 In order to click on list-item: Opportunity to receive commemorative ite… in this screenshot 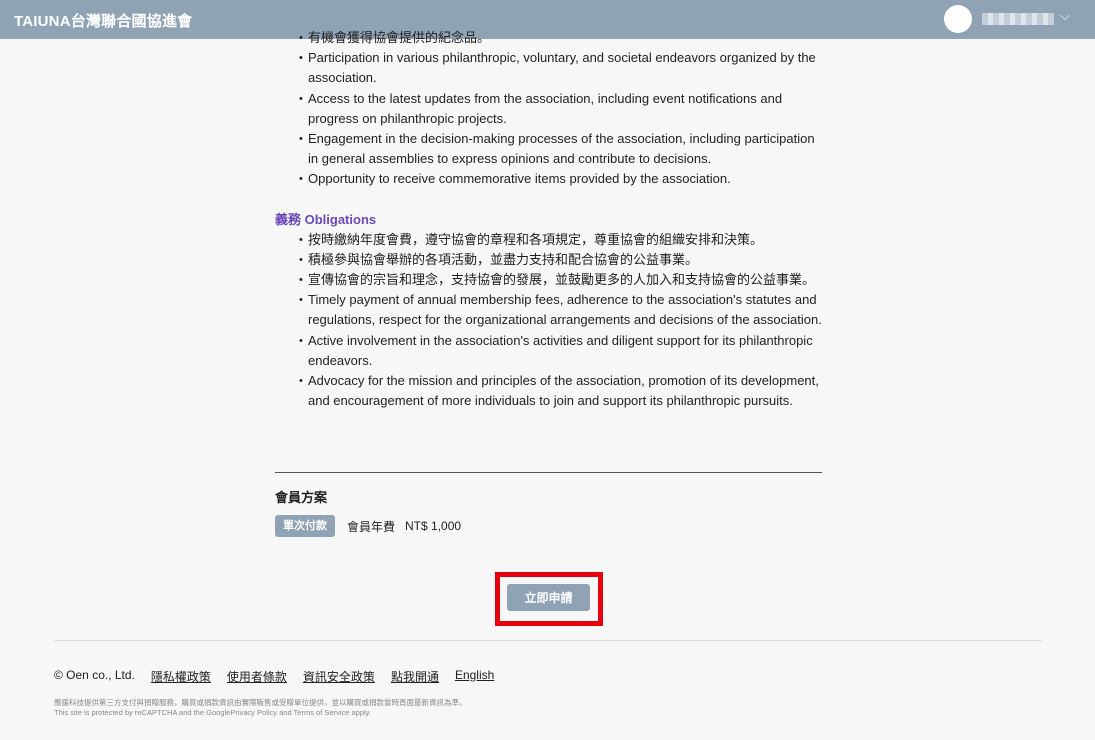, I will do `click(548, 179)`.